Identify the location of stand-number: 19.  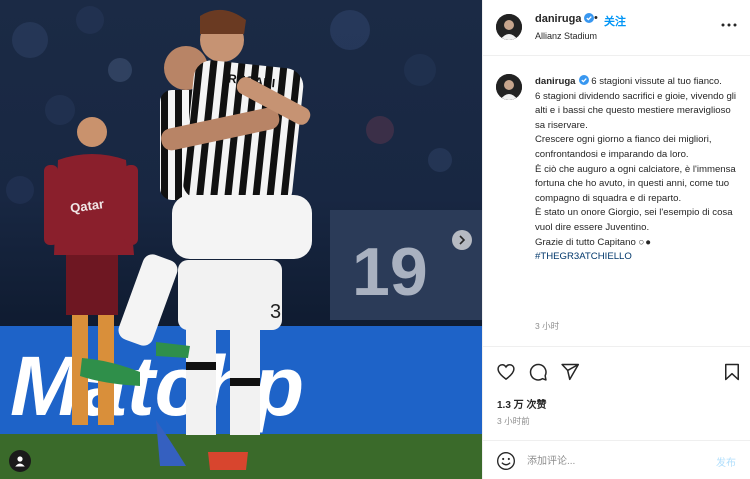
(390, 272).